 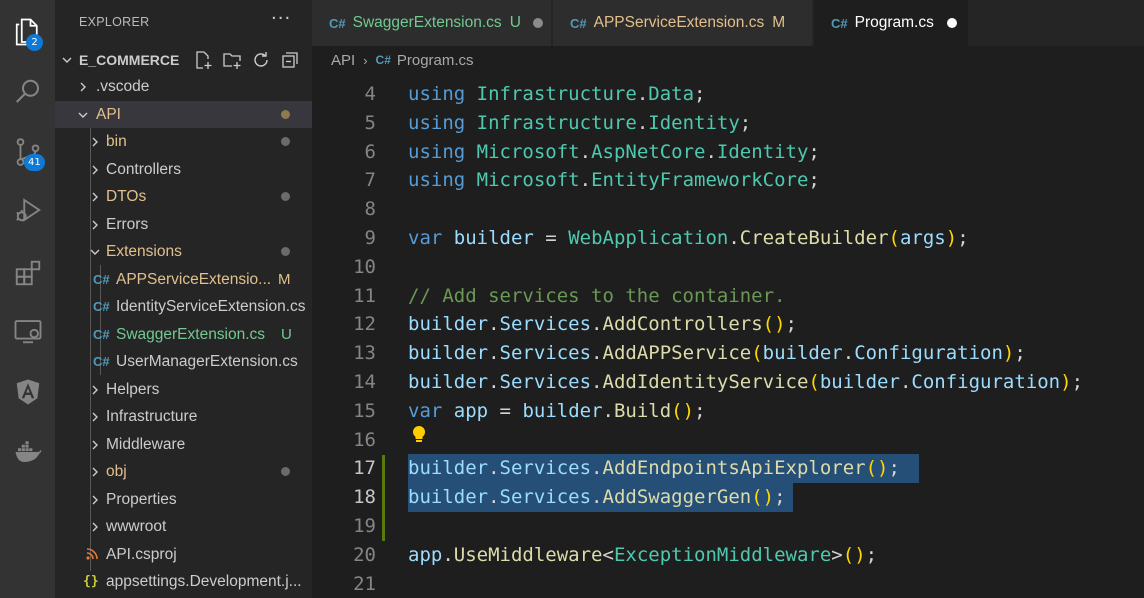 What do you see at coordinates (183, 86) in the screenshot?
I see `tree-item-vscode: .vscode` at bounding box center [183, 86].